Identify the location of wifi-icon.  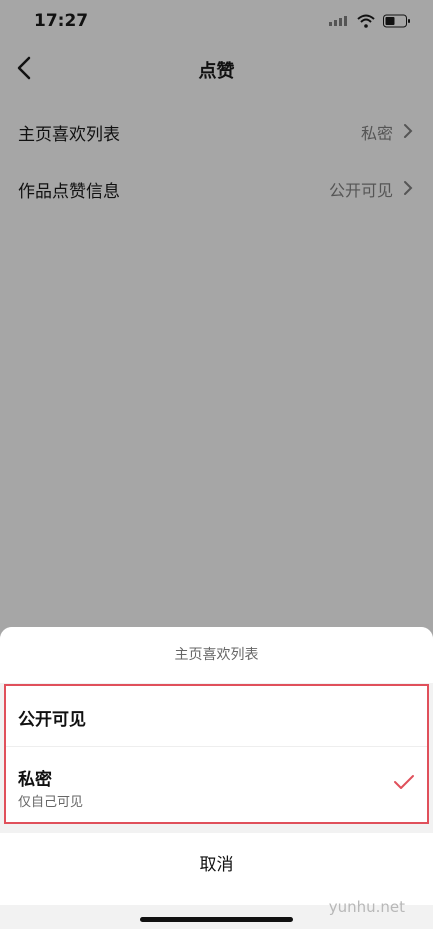
(366, 21).